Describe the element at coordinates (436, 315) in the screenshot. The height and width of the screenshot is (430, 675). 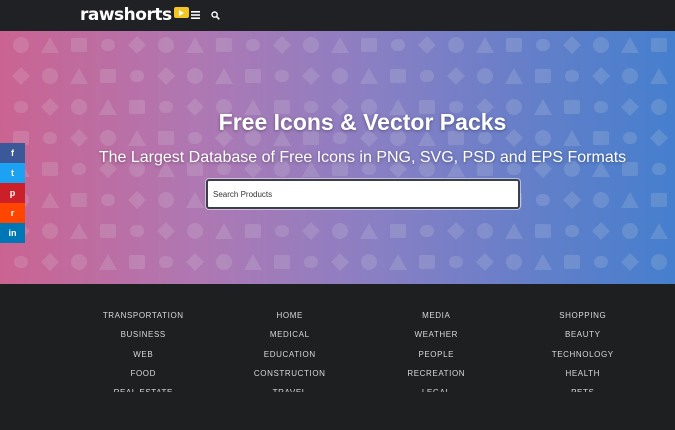
I see `category-link: MEDIA` at that location.